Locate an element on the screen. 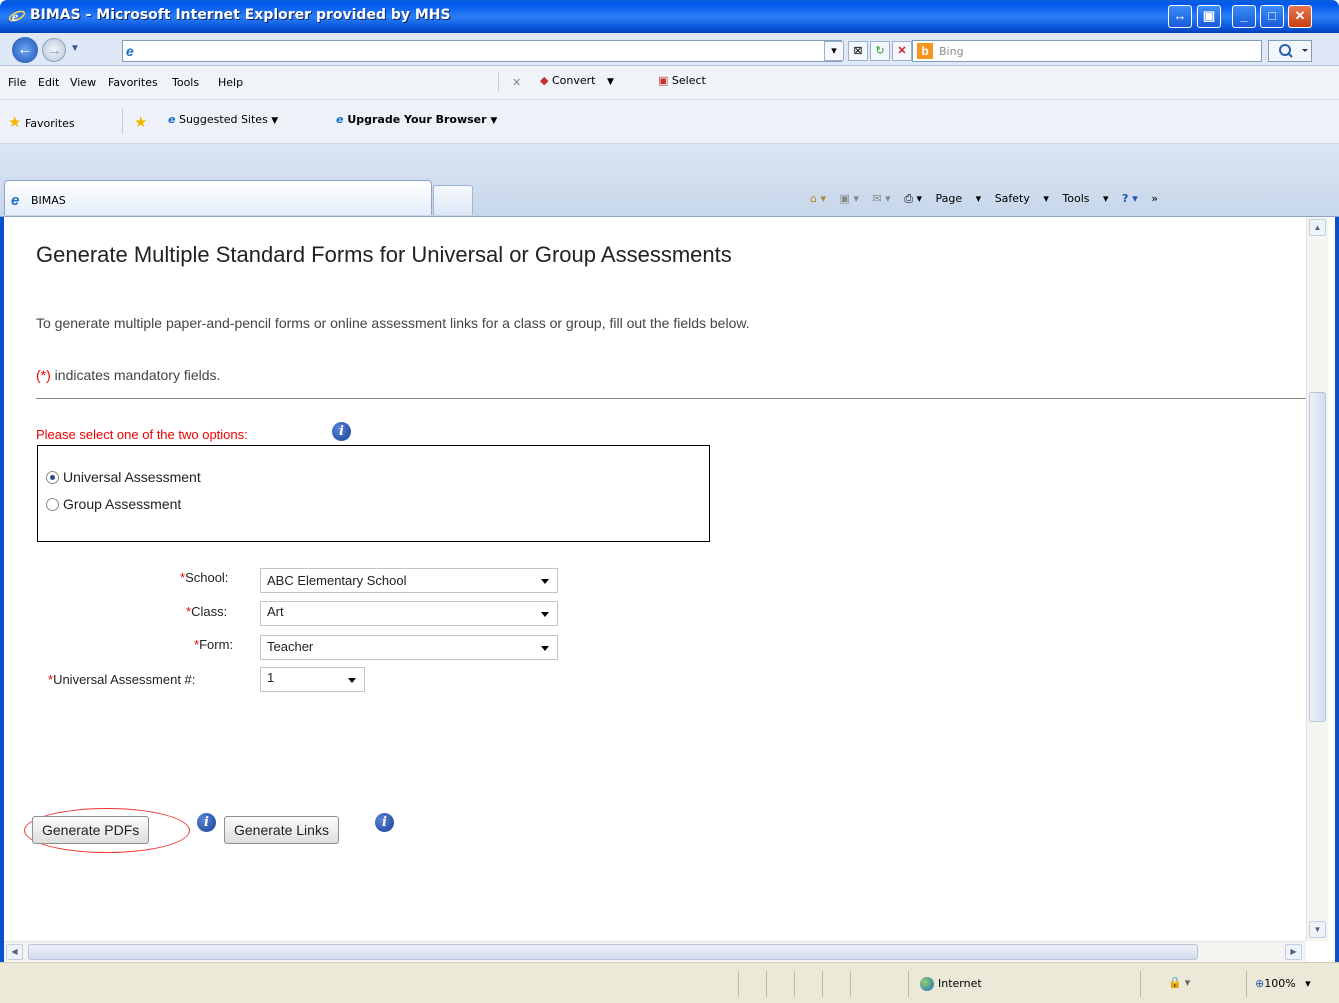 The width and height of the screenshot is (1339, 1003). group-assessment-option: Group Assessment is located at coordinates (113, 504).